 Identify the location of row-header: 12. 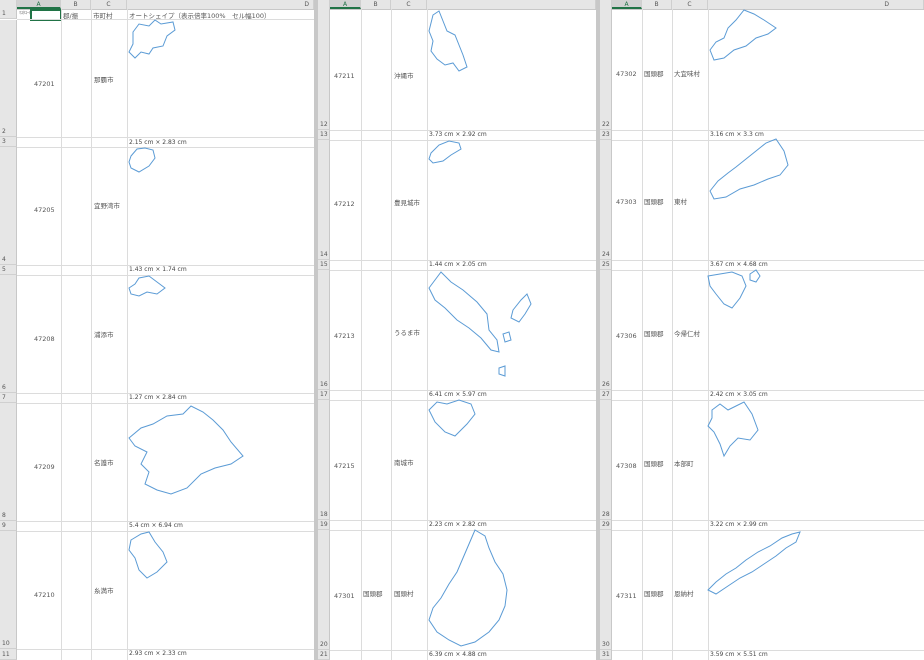
(324, 69).